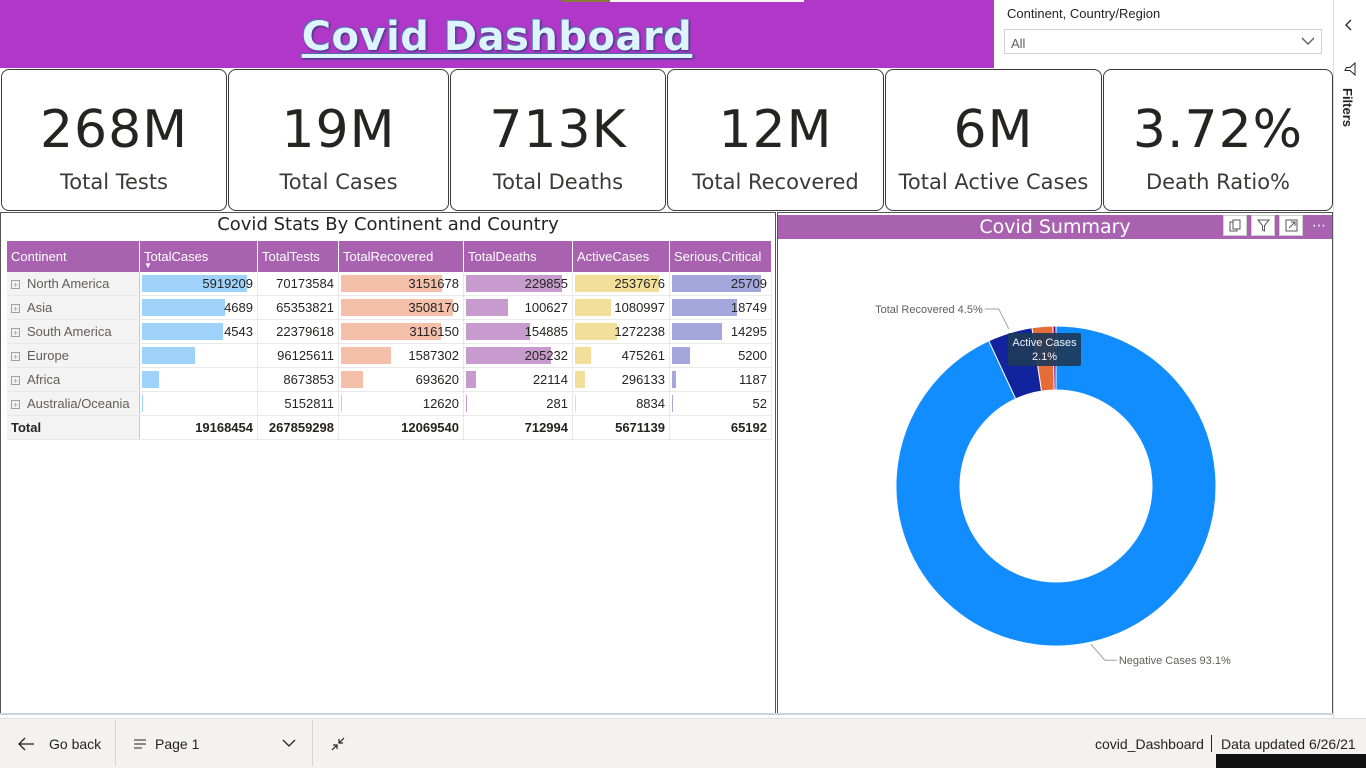 The width and height of the screenshot is (1366, 768). I want to click on table-cell: 22379618, so click(298, 331).